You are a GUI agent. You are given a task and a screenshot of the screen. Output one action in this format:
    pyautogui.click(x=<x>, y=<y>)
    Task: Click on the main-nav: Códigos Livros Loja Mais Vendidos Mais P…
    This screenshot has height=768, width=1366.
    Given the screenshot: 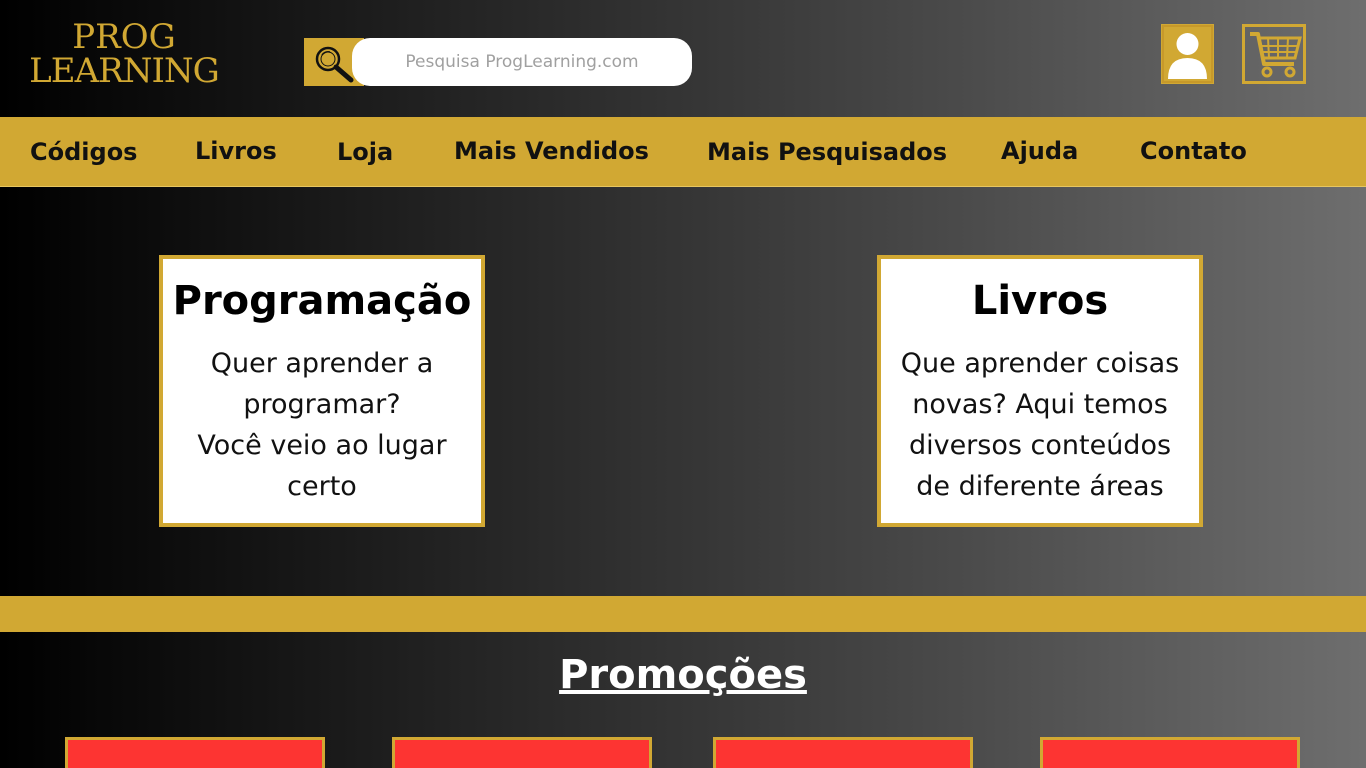 What is the action you would take?
    pyautogui.click(x=683, y=152)
    